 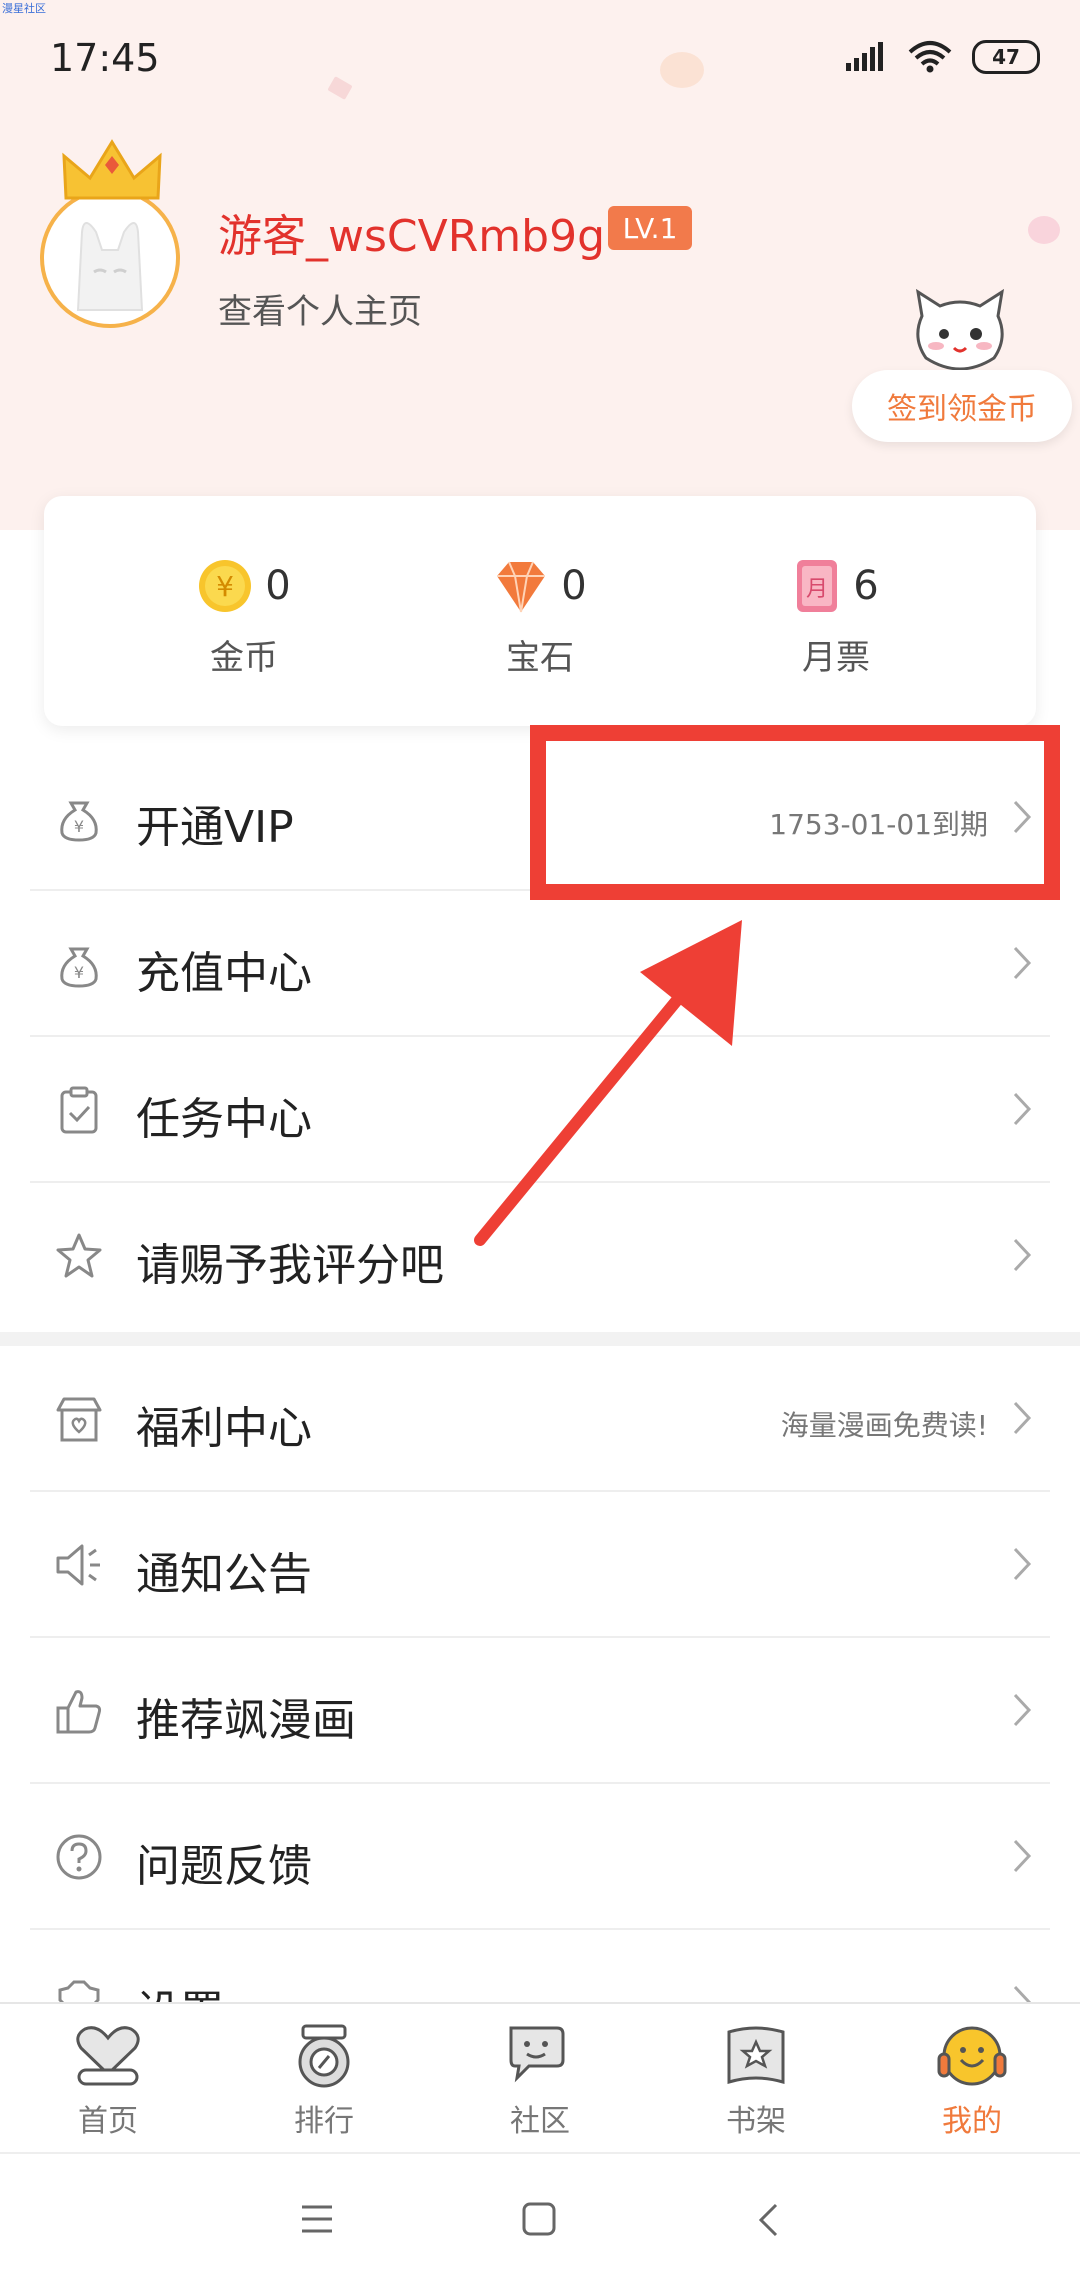 What do you see at coordinates (79, 1857) in the screenshot?
I see `question-icon` at bounding box center [79, 1857].